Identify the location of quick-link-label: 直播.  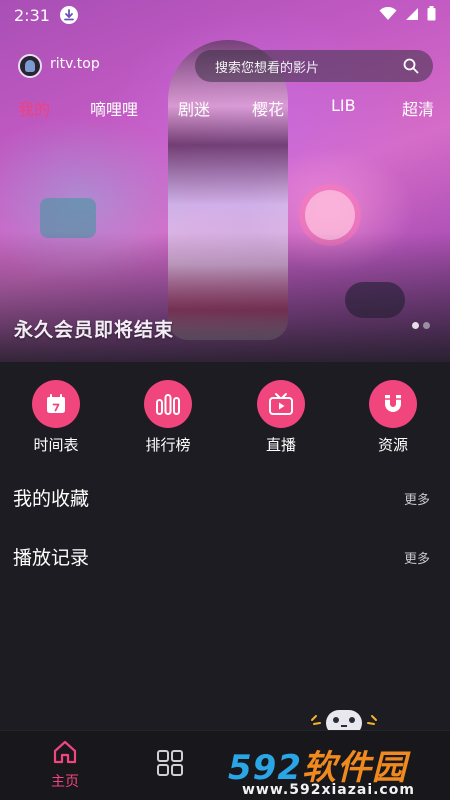
(280, 445).